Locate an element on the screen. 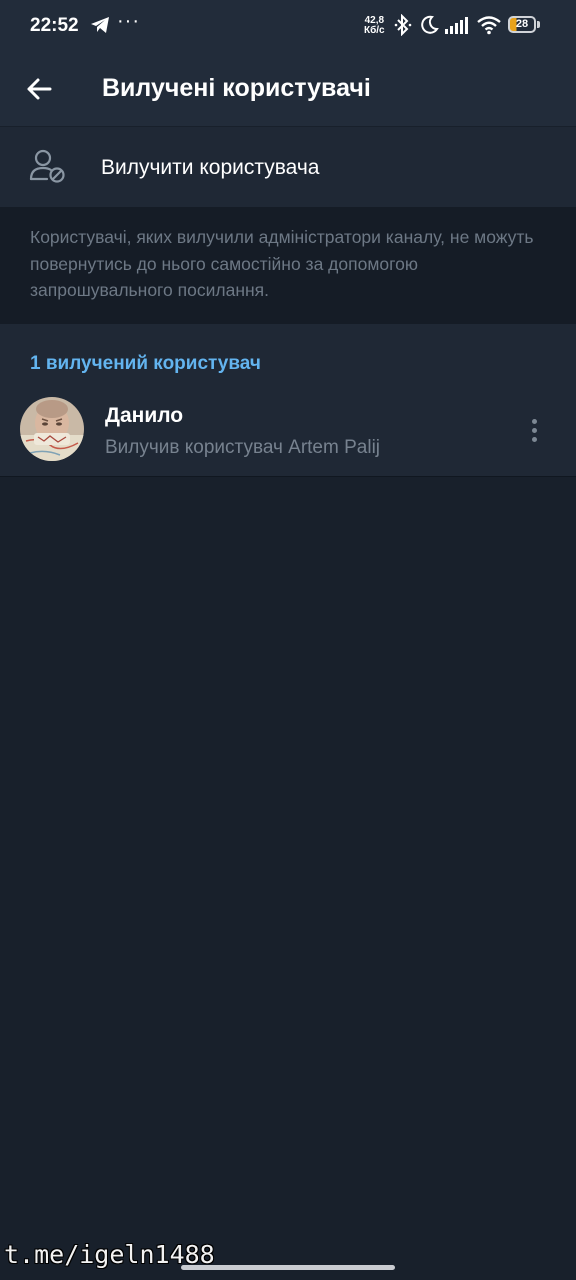  moon-icon is located at coordinates (430, 24).